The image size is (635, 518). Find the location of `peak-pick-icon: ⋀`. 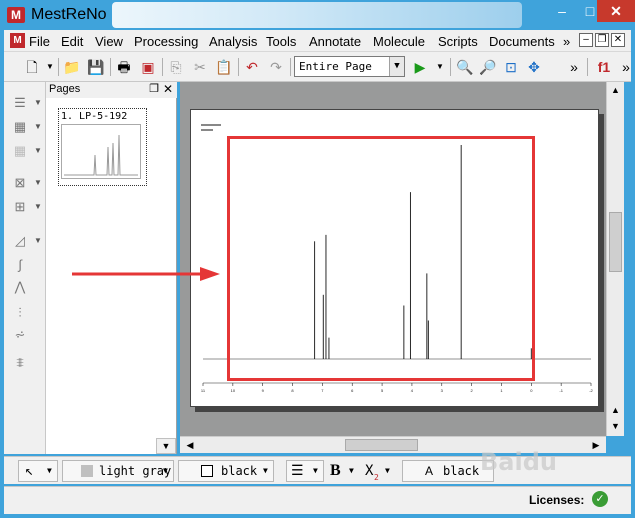

peak-pick-icon: ⋀ is located at coordinates (20, 287).